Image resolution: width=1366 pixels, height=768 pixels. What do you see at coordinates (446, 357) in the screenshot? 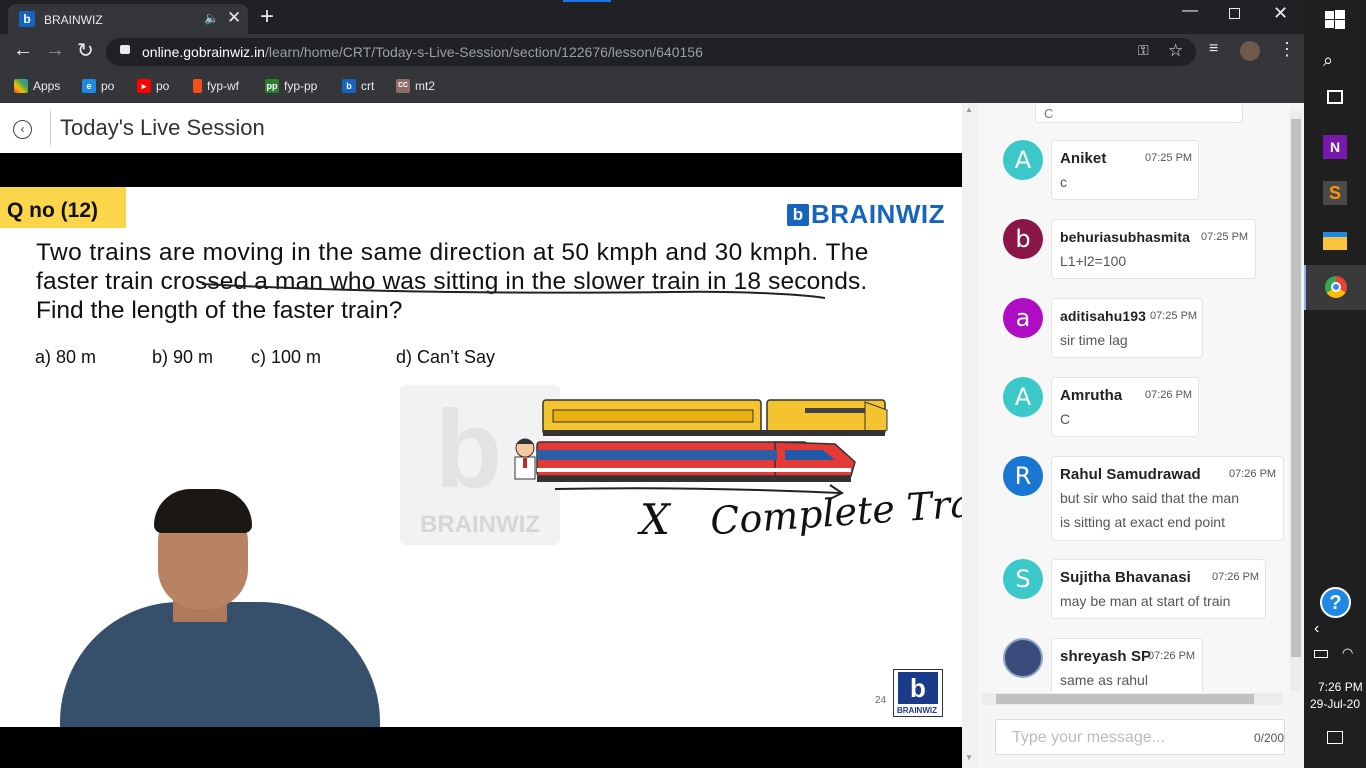
I see `option-d: d) Can’t Say` at bounding box center [446, 357].